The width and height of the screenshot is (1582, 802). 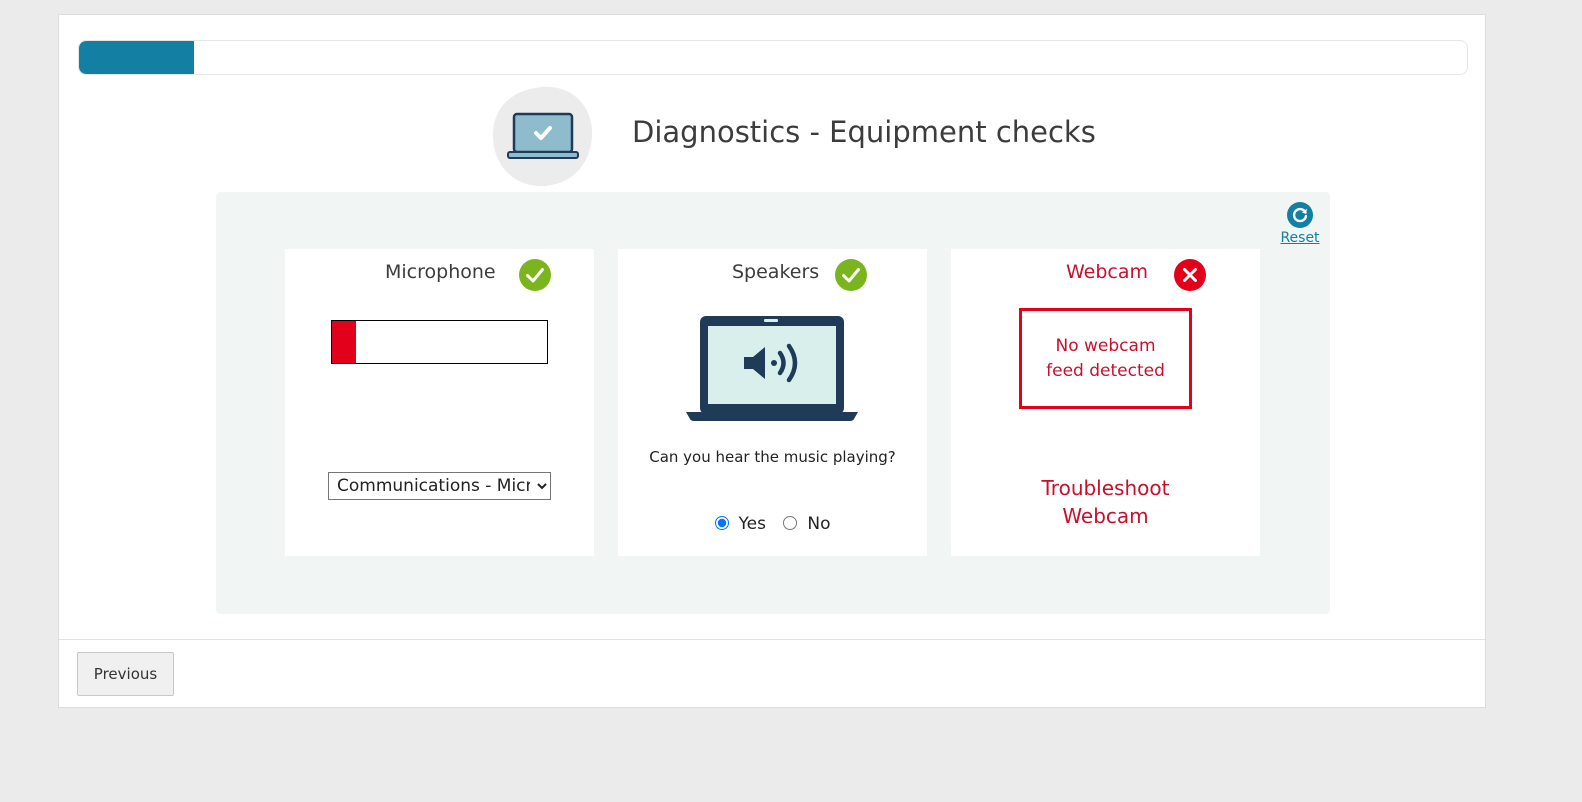 I want to click on speakers-answer-group: Yes No, so click(x=772, y=524).